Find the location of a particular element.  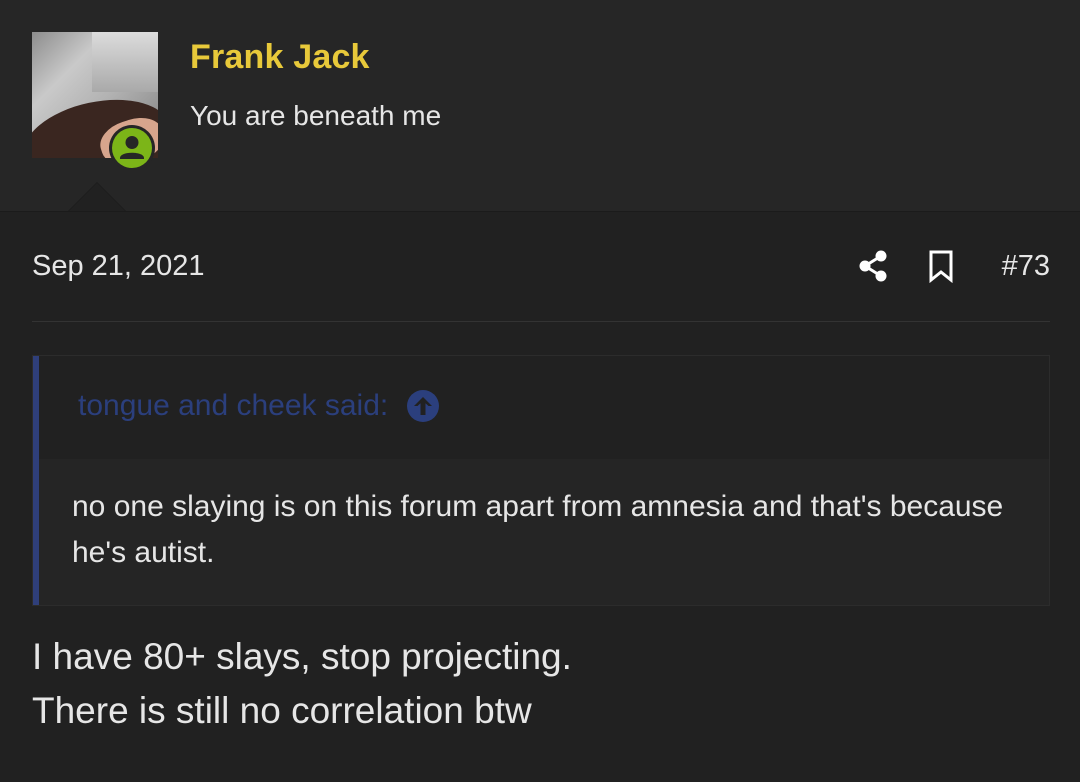

pointer is located at coordinates (97, 197).